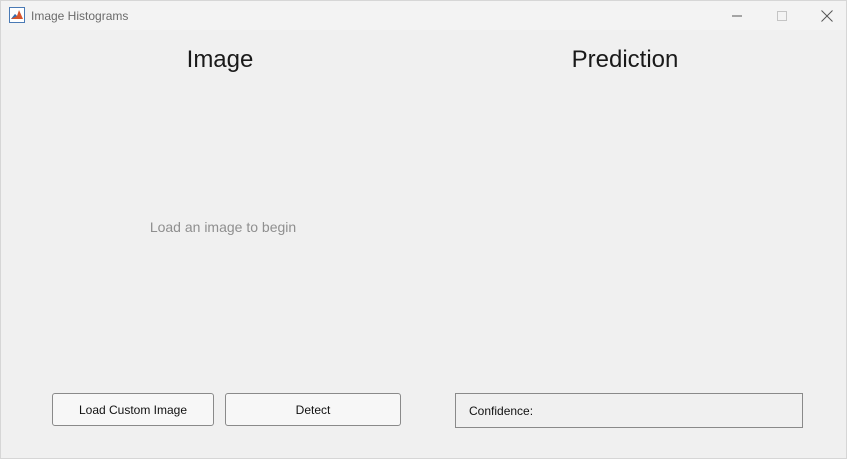 The image size is (847, 459). I want to click on maximize-icon, so click(782, 15).